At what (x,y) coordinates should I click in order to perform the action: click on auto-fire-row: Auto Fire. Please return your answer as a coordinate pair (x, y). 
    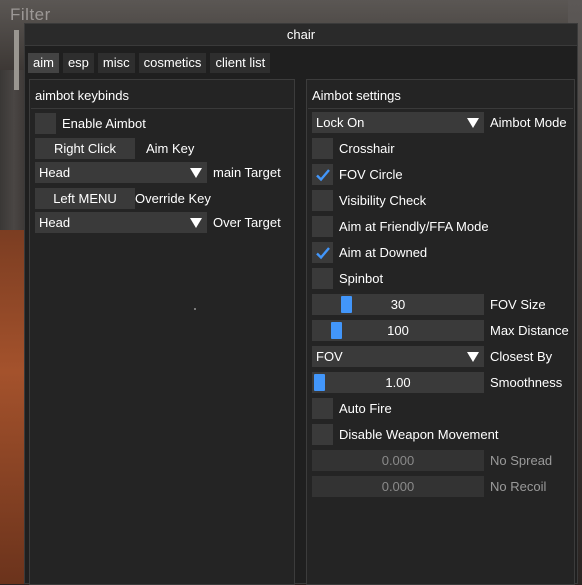
    Looking at the image, I should click on (352, 408).